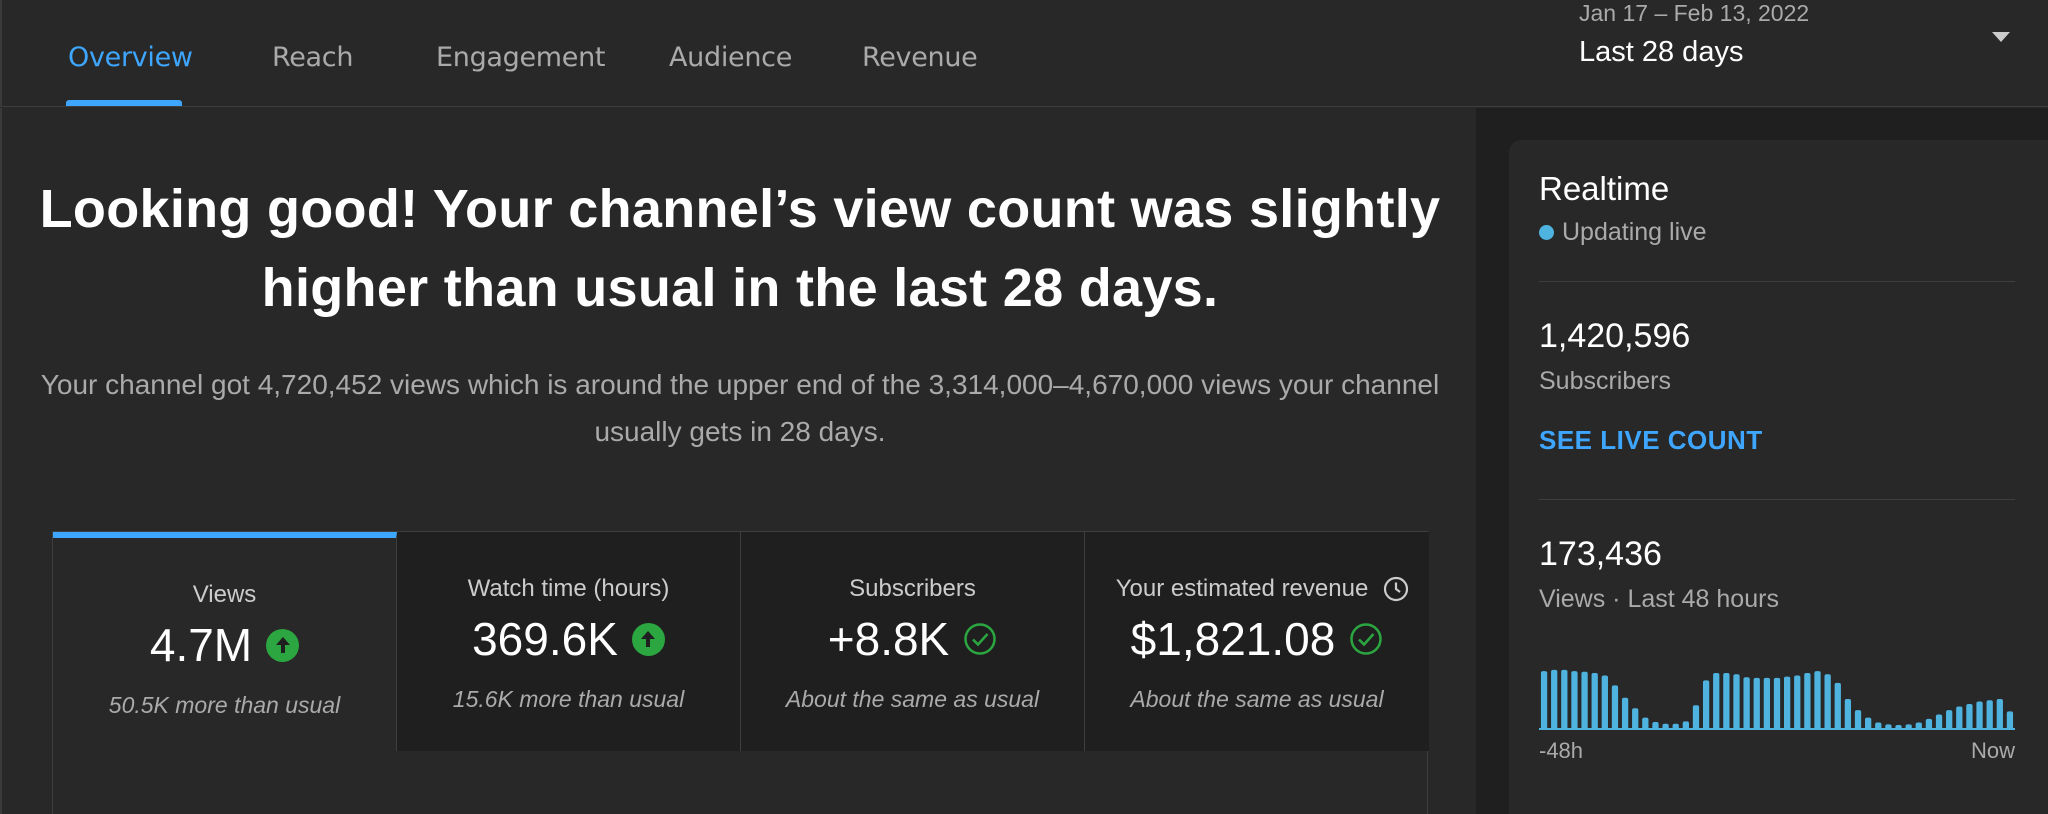 The image size is (2048, 814). I want to click on realtime-views-label: Views · Last 48 hours, so click(1659, 599).